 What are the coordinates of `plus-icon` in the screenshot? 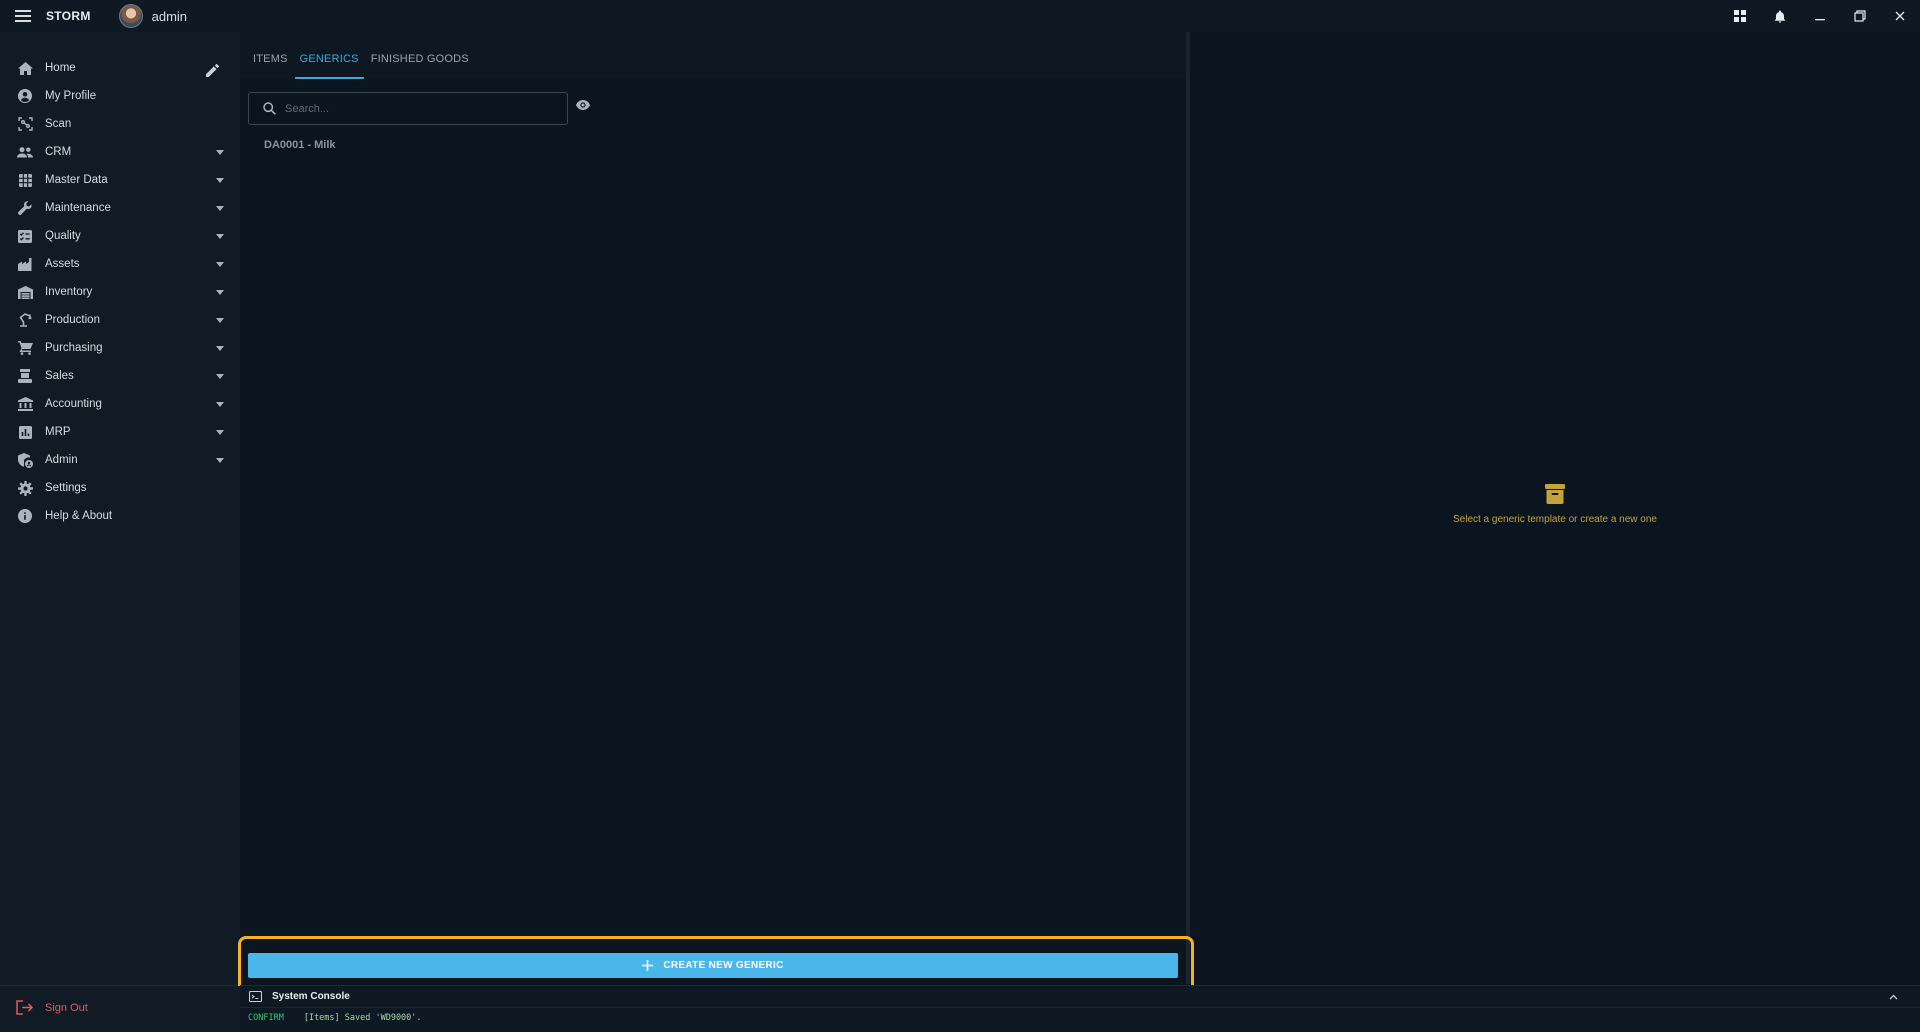 It's located at (648, 965).